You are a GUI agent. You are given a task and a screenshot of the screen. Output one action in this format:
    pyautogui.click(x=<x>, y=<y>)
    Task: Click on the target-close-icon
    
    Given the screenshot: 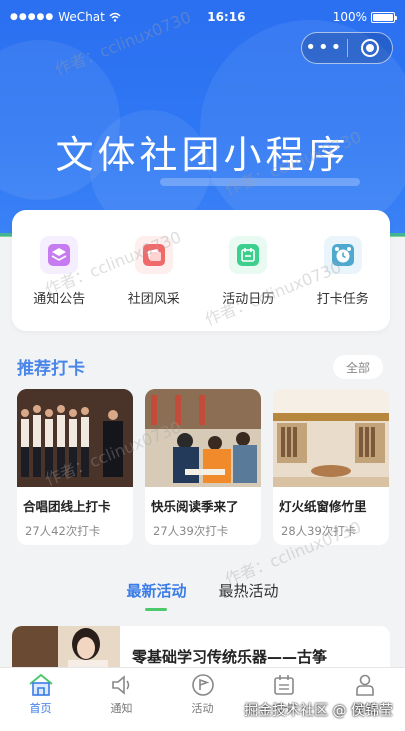 What is the action you would take?
    pyautogui.click(x=369, y=48)
    